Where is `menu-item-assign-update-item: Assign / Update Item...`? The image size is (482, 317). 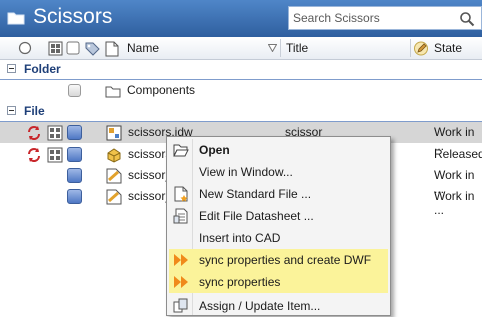
menu-item-assign-update-item: Assign / Update Item... is located at coordinates (278, 306).